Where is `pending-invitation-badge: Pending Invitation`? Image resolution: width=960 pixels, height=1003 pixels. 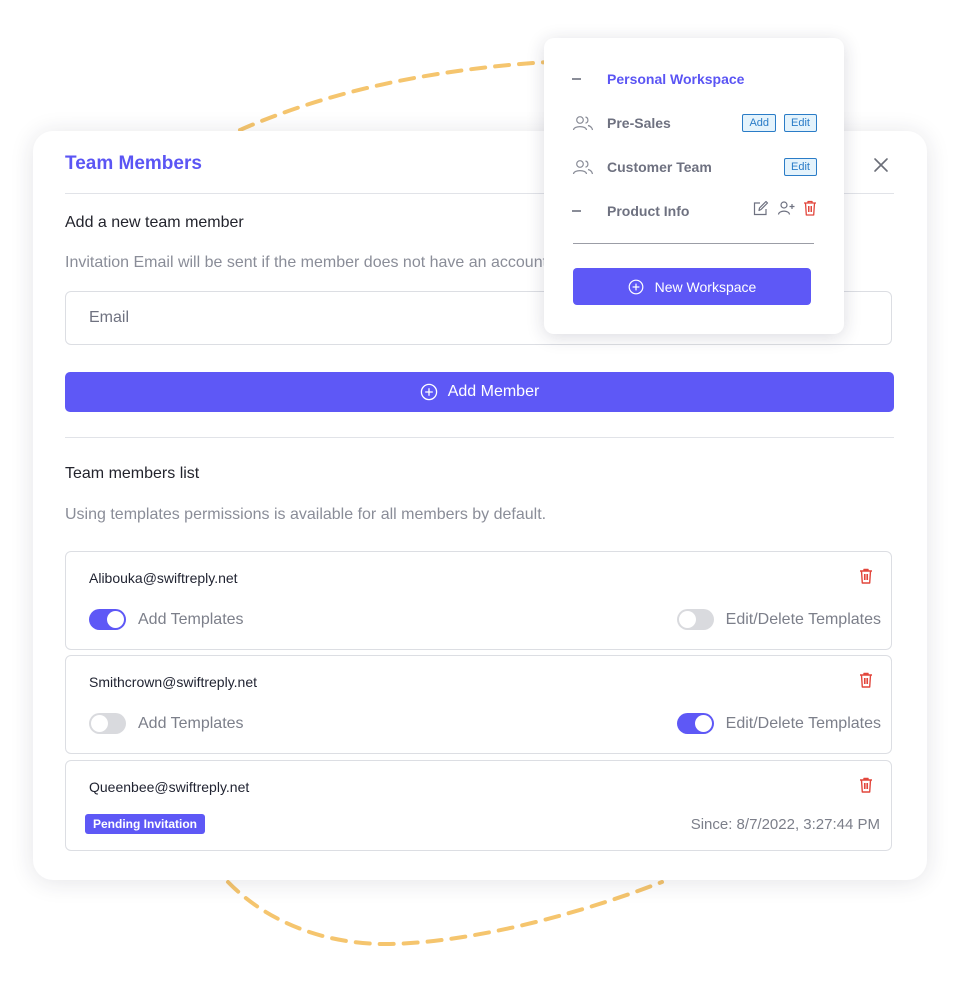 pending-invitation-badge: Pending Invitation is located at coordinates (145, 824).